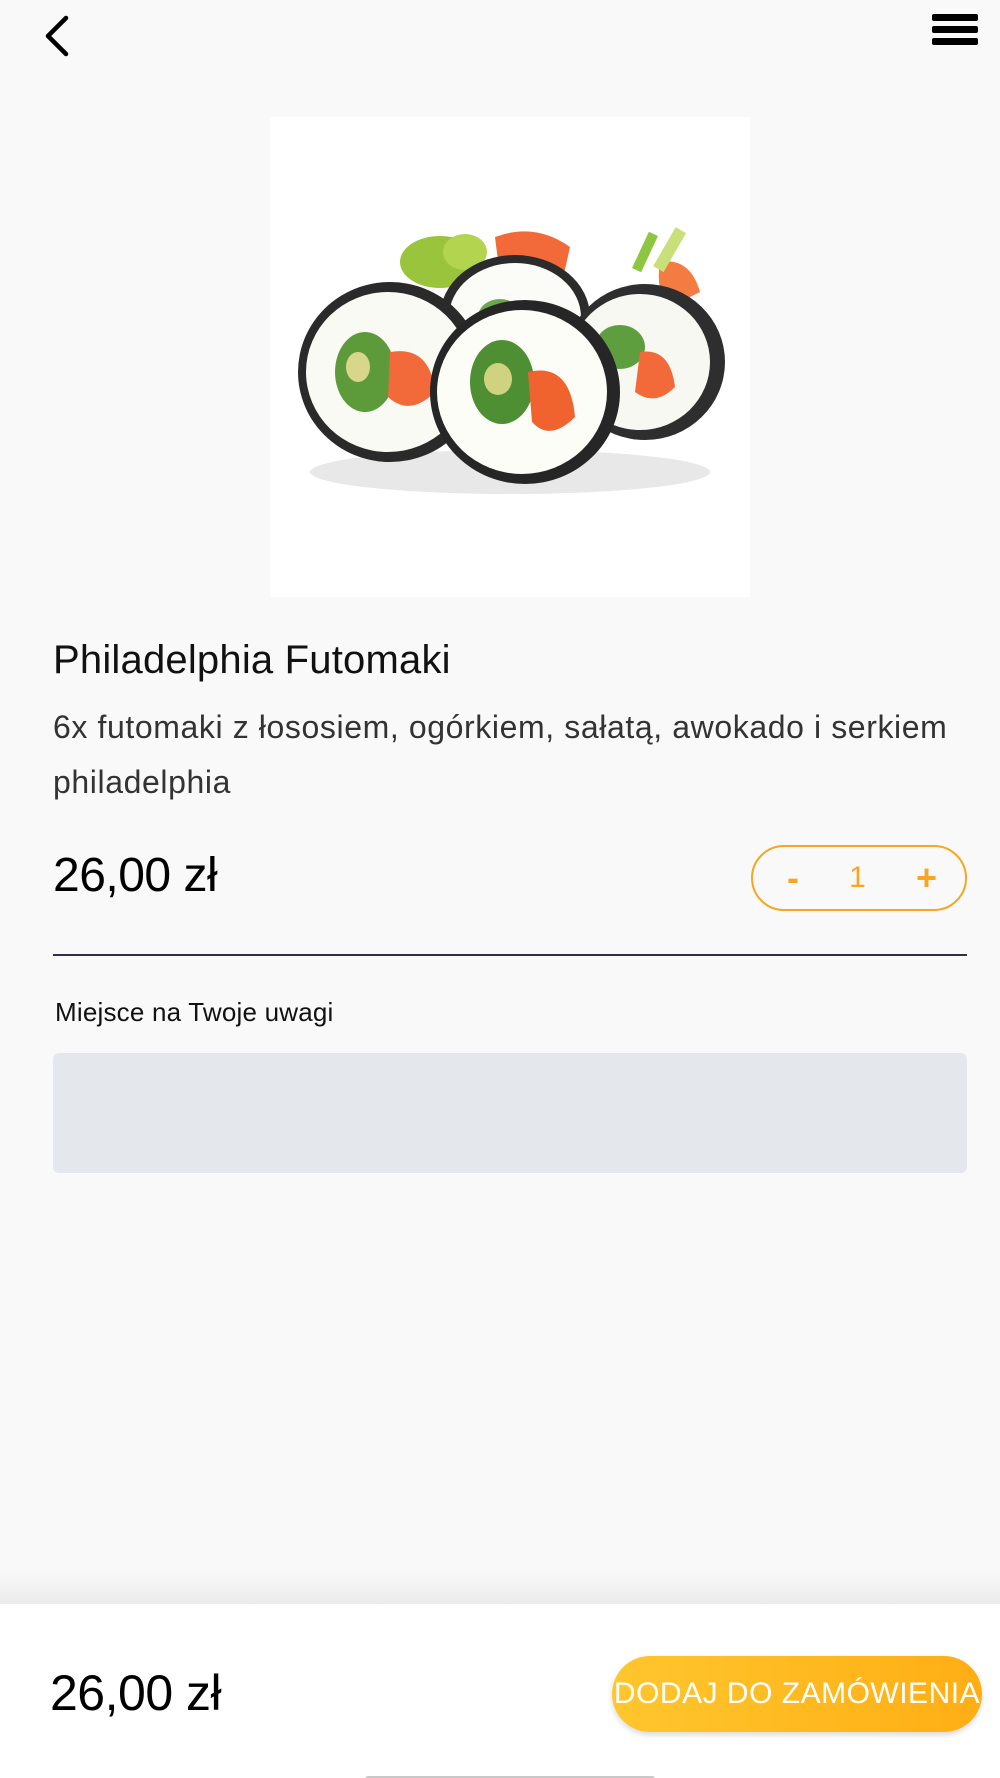 The height and width of the screenshot is (1778, 1000). I want to click on decrease-quantity-button: -, so click(793, 878).